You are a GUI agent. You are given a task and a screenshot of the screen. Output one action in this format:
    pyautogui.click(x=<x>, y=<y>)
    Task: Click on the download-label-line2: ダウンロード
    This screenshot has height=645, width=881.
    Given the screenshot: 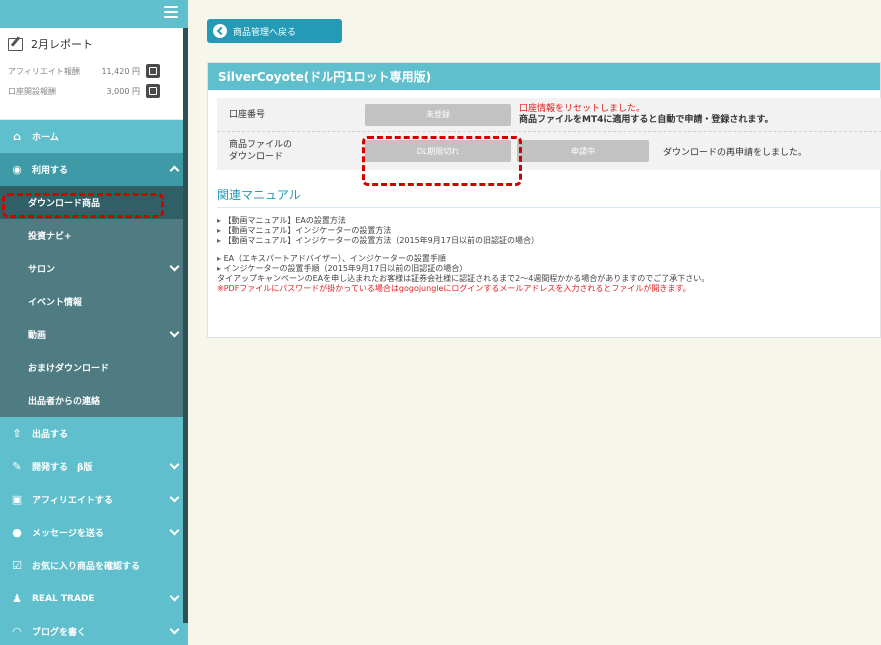 What is the action you would take?
    pyautogui.click(x=256, y=157)
    